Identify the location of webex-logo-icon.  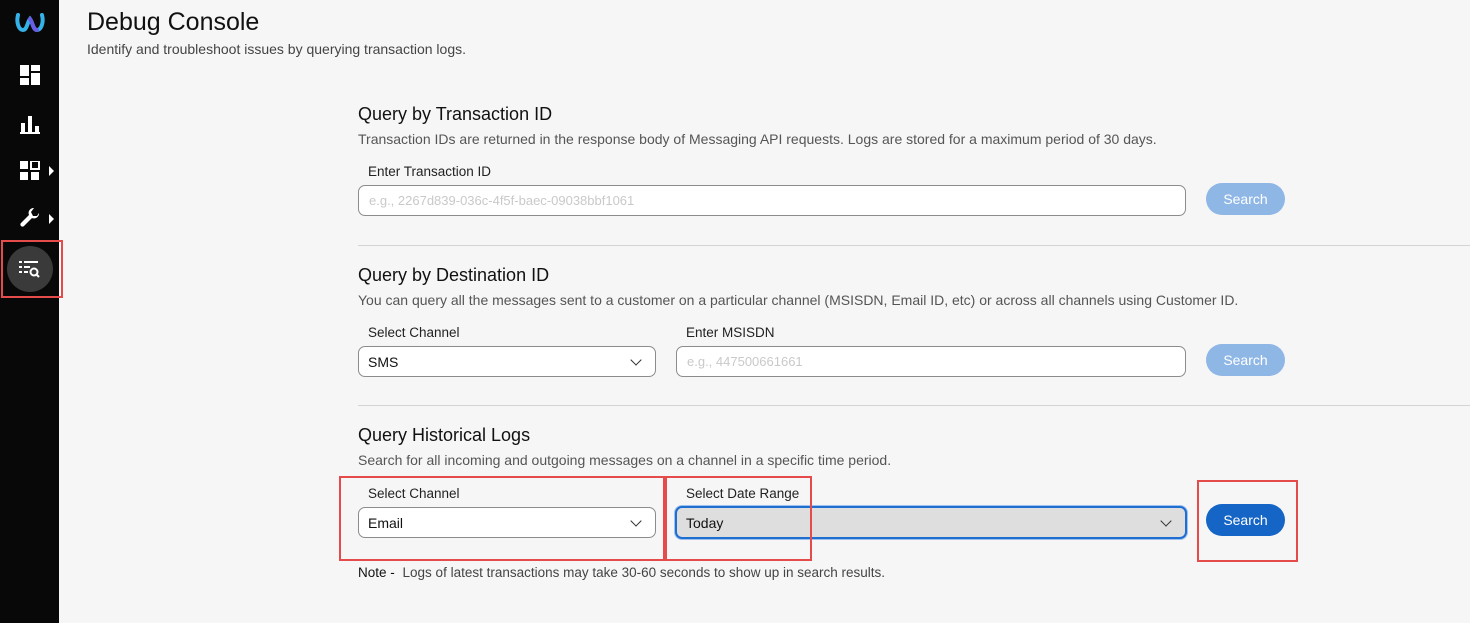
(29, 22).